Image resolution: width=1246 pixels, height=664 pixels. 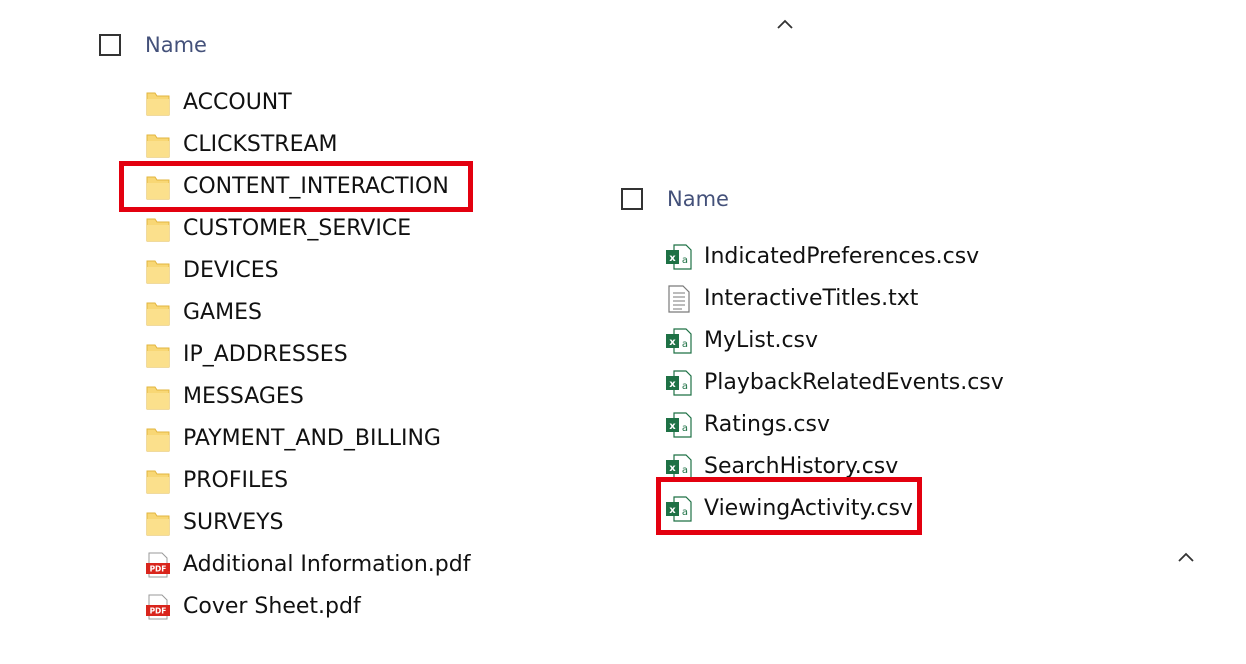 What do you see at coordinates (307, 523) in the screenshot?
I see `list-item-surveys: SURVEYS` at bounding box center [307, 523].